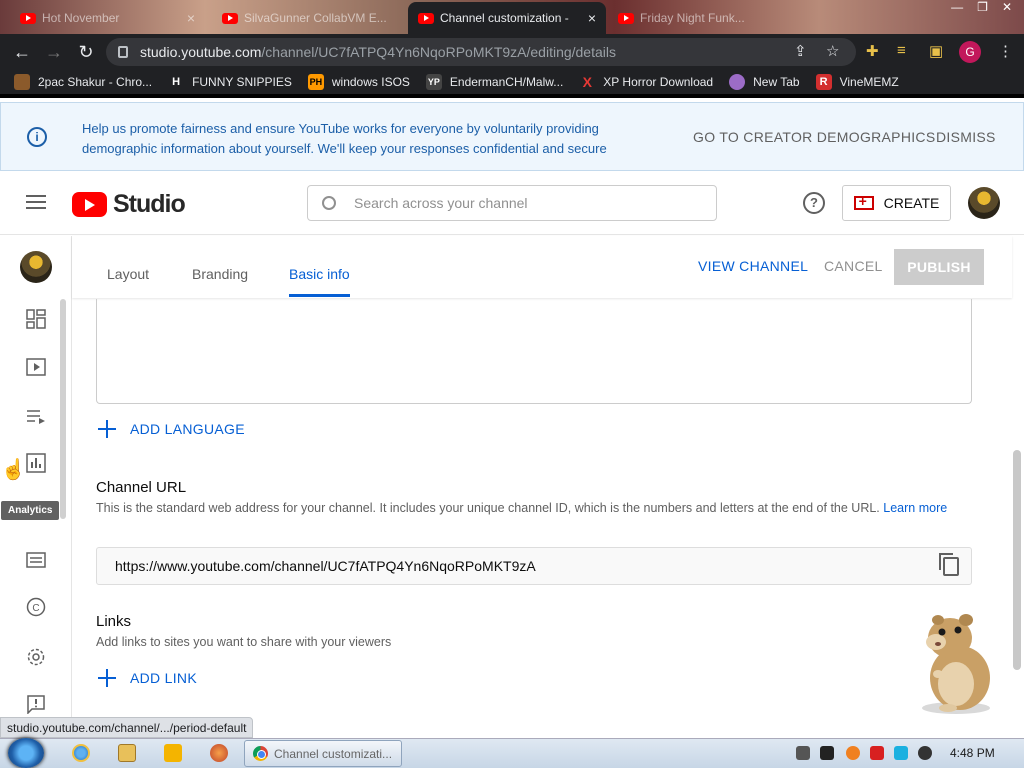 The height and width of the screenshot is (768, 1024). I want to click on forward-icon: →, so click(54, 52).